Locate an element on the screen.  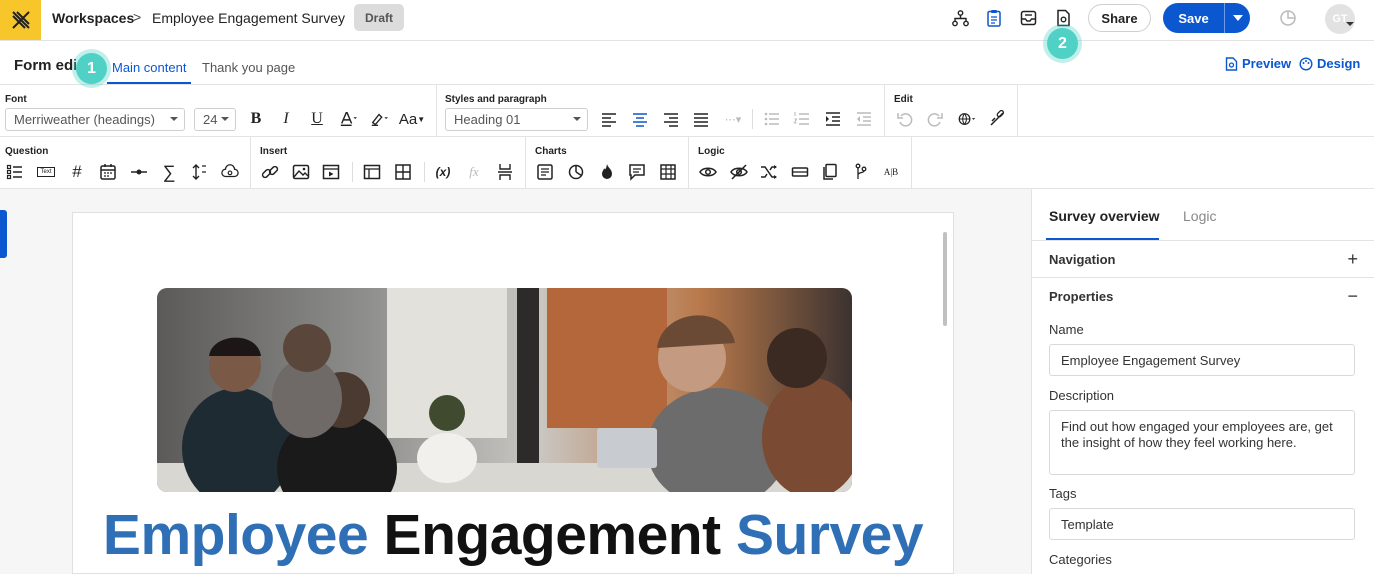
breadcrumb-survey-title: Employee Engagement Survey is located at coordinates (248, 18).